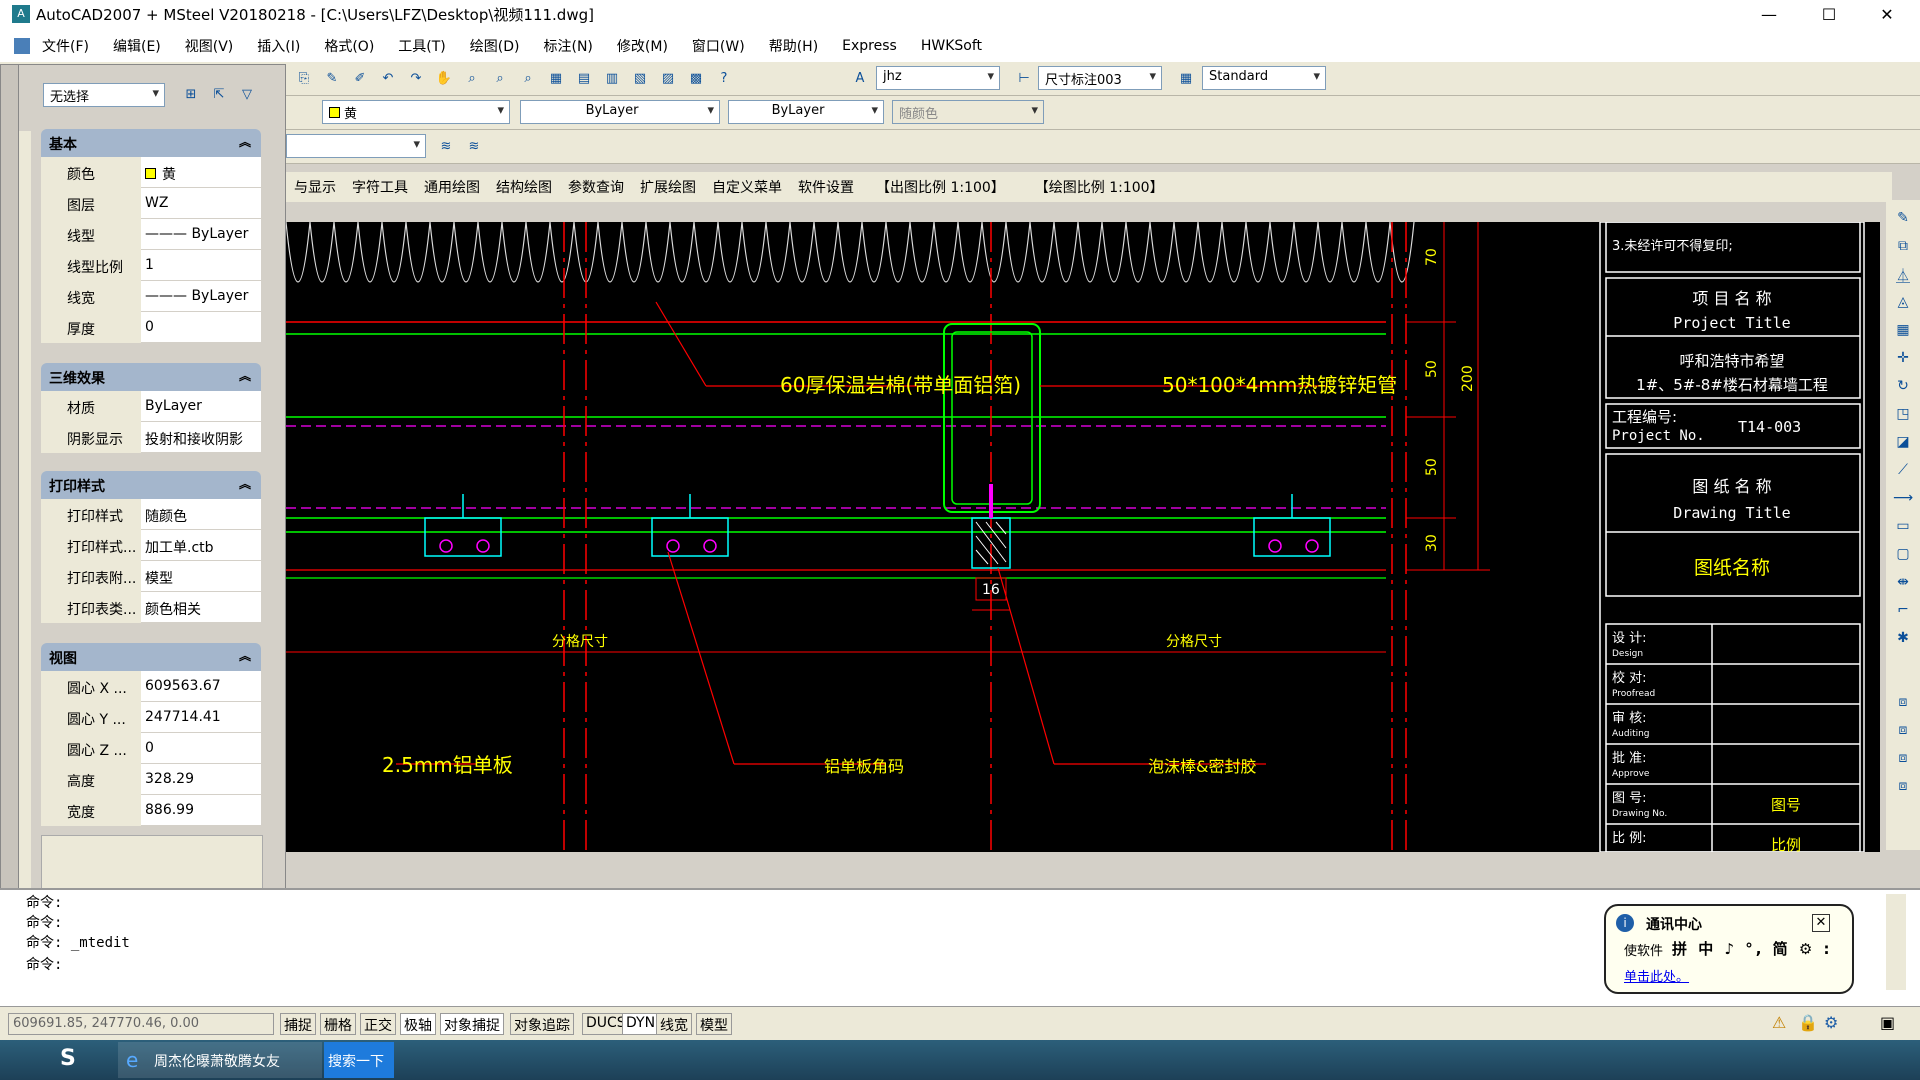 This screenshot has height=1080, width=1920. Describe the element at coordinates (25, 511) in the screenshot. I see `palette-scrollbar` at that location.